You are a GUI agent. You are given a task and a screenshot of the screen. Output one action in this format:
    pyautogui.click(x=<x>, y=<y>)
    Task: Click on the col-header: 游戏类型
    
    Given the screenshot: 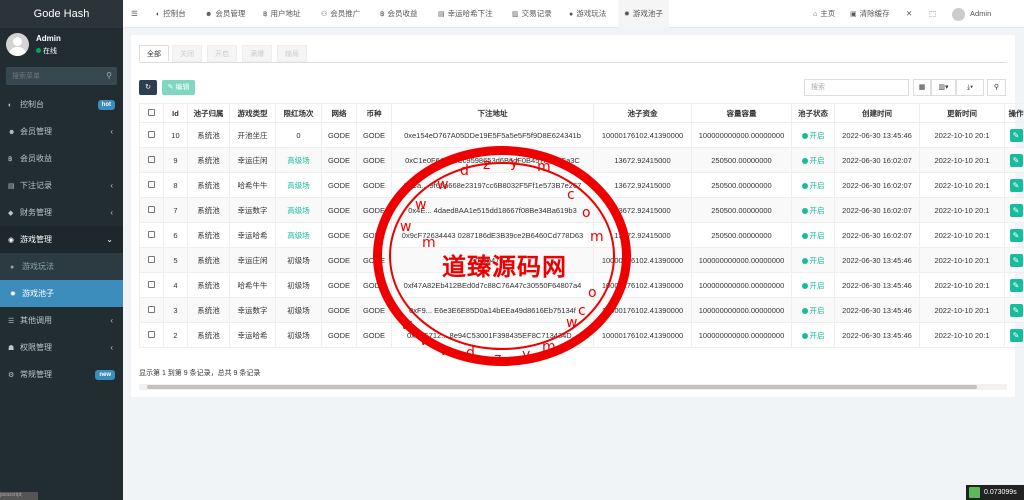 What is the action you would take?
    pyautogui.click(x=252, y=113)
    